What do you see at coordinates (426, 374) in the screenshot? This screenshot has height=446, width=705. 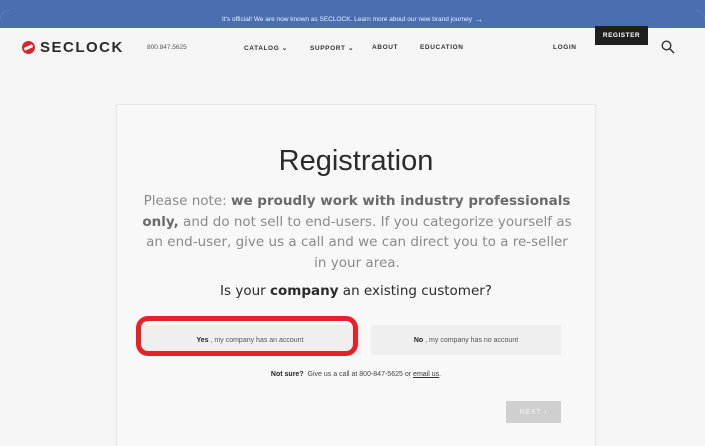 I see `email-us-link: email us` at bounding box center [426, 374].